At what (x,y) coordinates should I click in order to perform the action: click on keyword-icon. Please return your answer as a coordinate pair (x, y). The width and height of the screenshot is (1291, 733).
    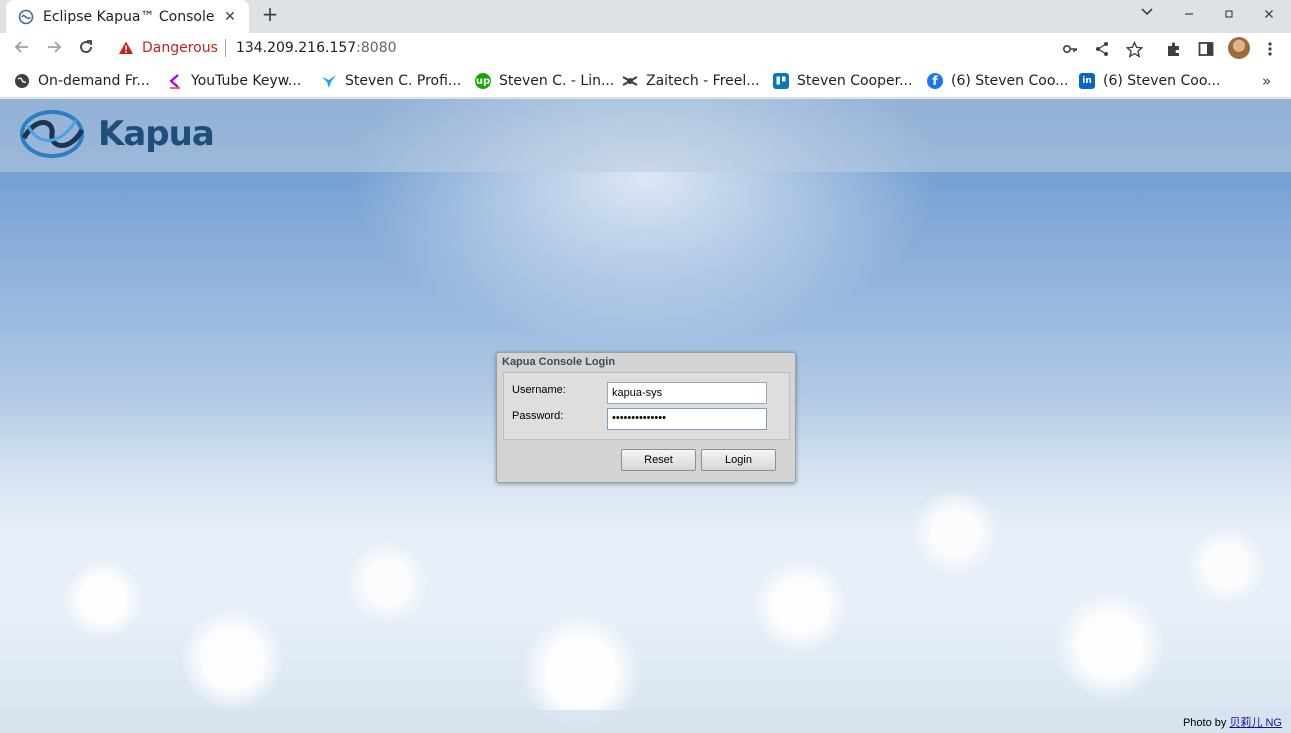
    Looking at the image, I should click on (175, 81).